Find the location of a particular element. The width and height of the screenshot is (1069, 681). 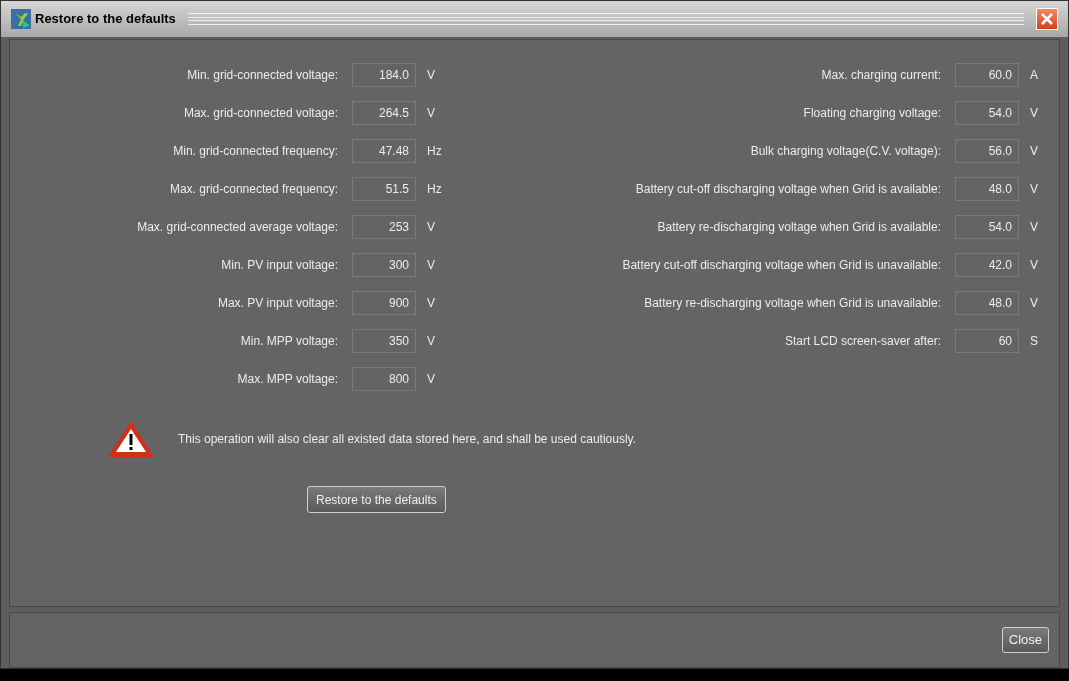

close-icon is located at coordinates (1047, 19).